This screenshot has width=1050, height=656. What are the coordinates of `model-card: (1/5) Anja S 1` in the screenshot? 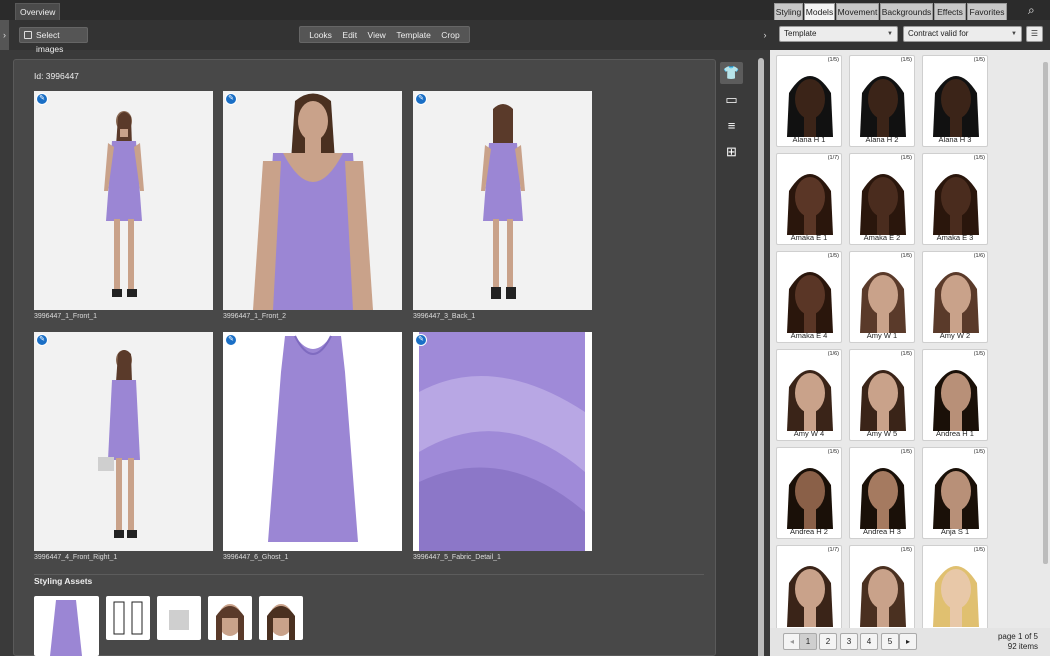 It's located at (955, 493).